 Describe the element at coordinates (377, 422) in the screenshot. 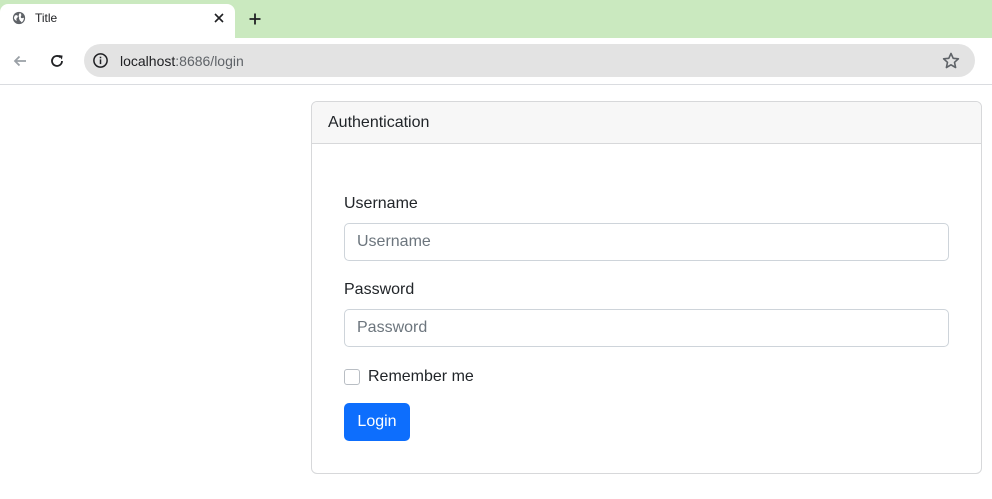

I see `login-button: Login` at that location.